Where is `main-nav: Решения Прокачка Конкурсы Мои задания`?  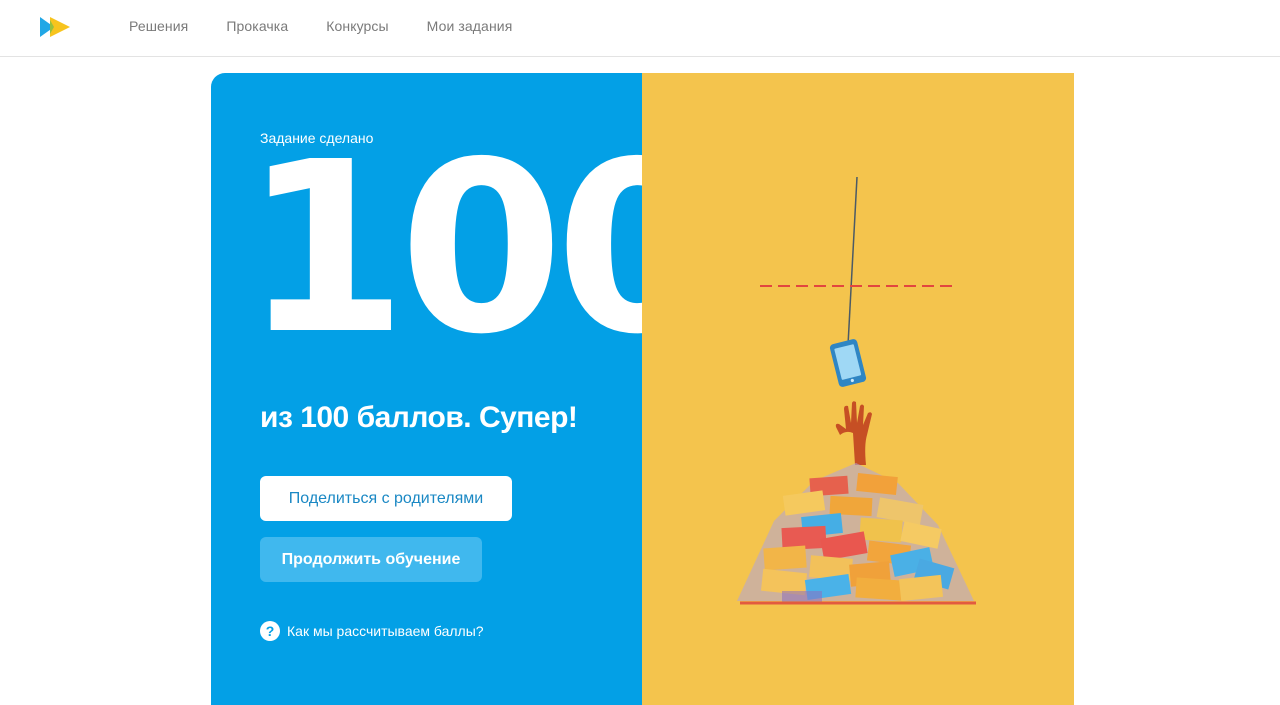
main-nav: Решения Прокачка Конкурсы Мои задания is located at coordinates (320, 26).